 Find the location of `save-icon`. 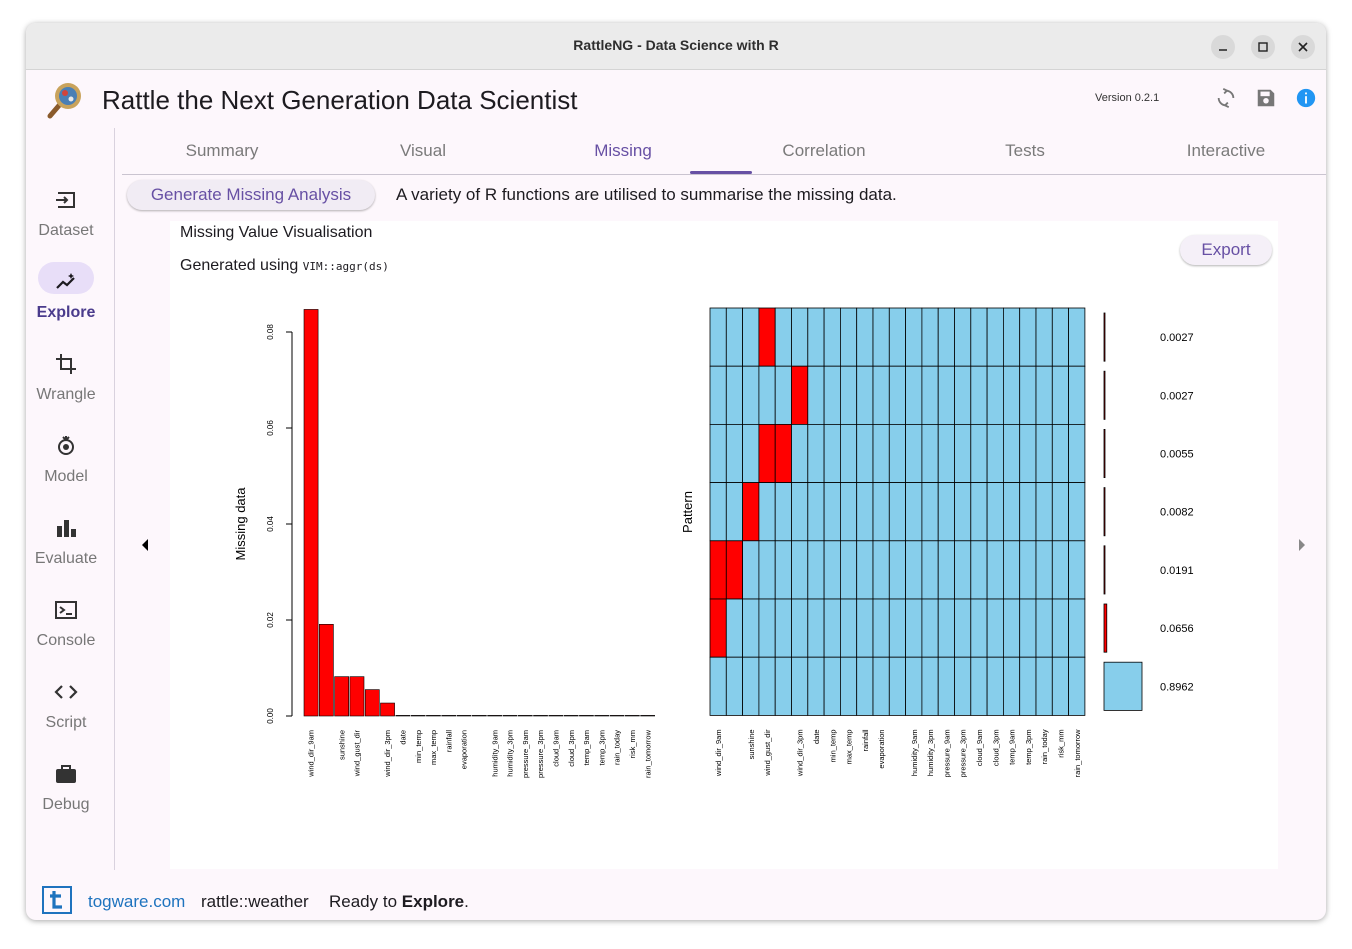

save-icon is located at coordinates (1266, 98).